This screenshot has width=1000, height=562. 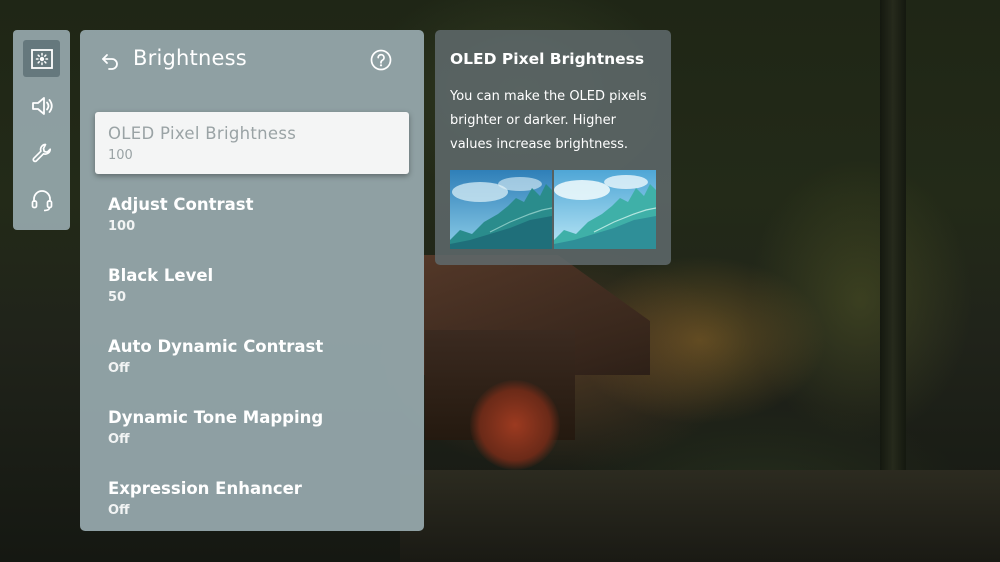 I want to click on menu-item-label: Adjust Contrast, so click(x=181, y=204).